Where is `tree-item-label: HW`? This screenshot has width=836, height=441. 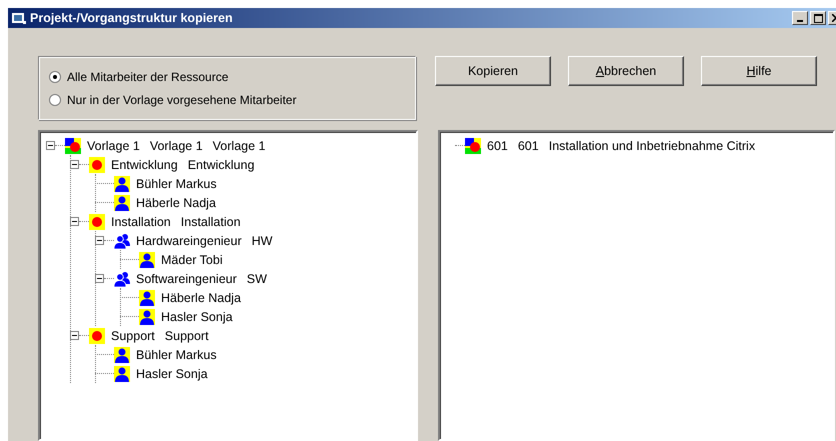 tree-item-label: HW is located at coordinates (262, 241).